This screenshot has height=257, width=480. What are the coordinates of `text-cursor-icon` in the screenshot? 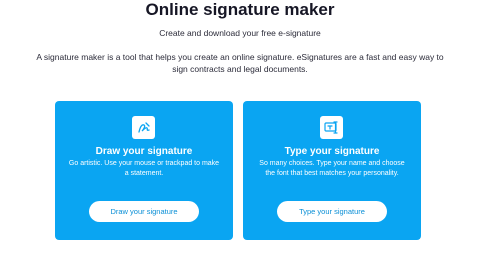 It's located at (331, 127).